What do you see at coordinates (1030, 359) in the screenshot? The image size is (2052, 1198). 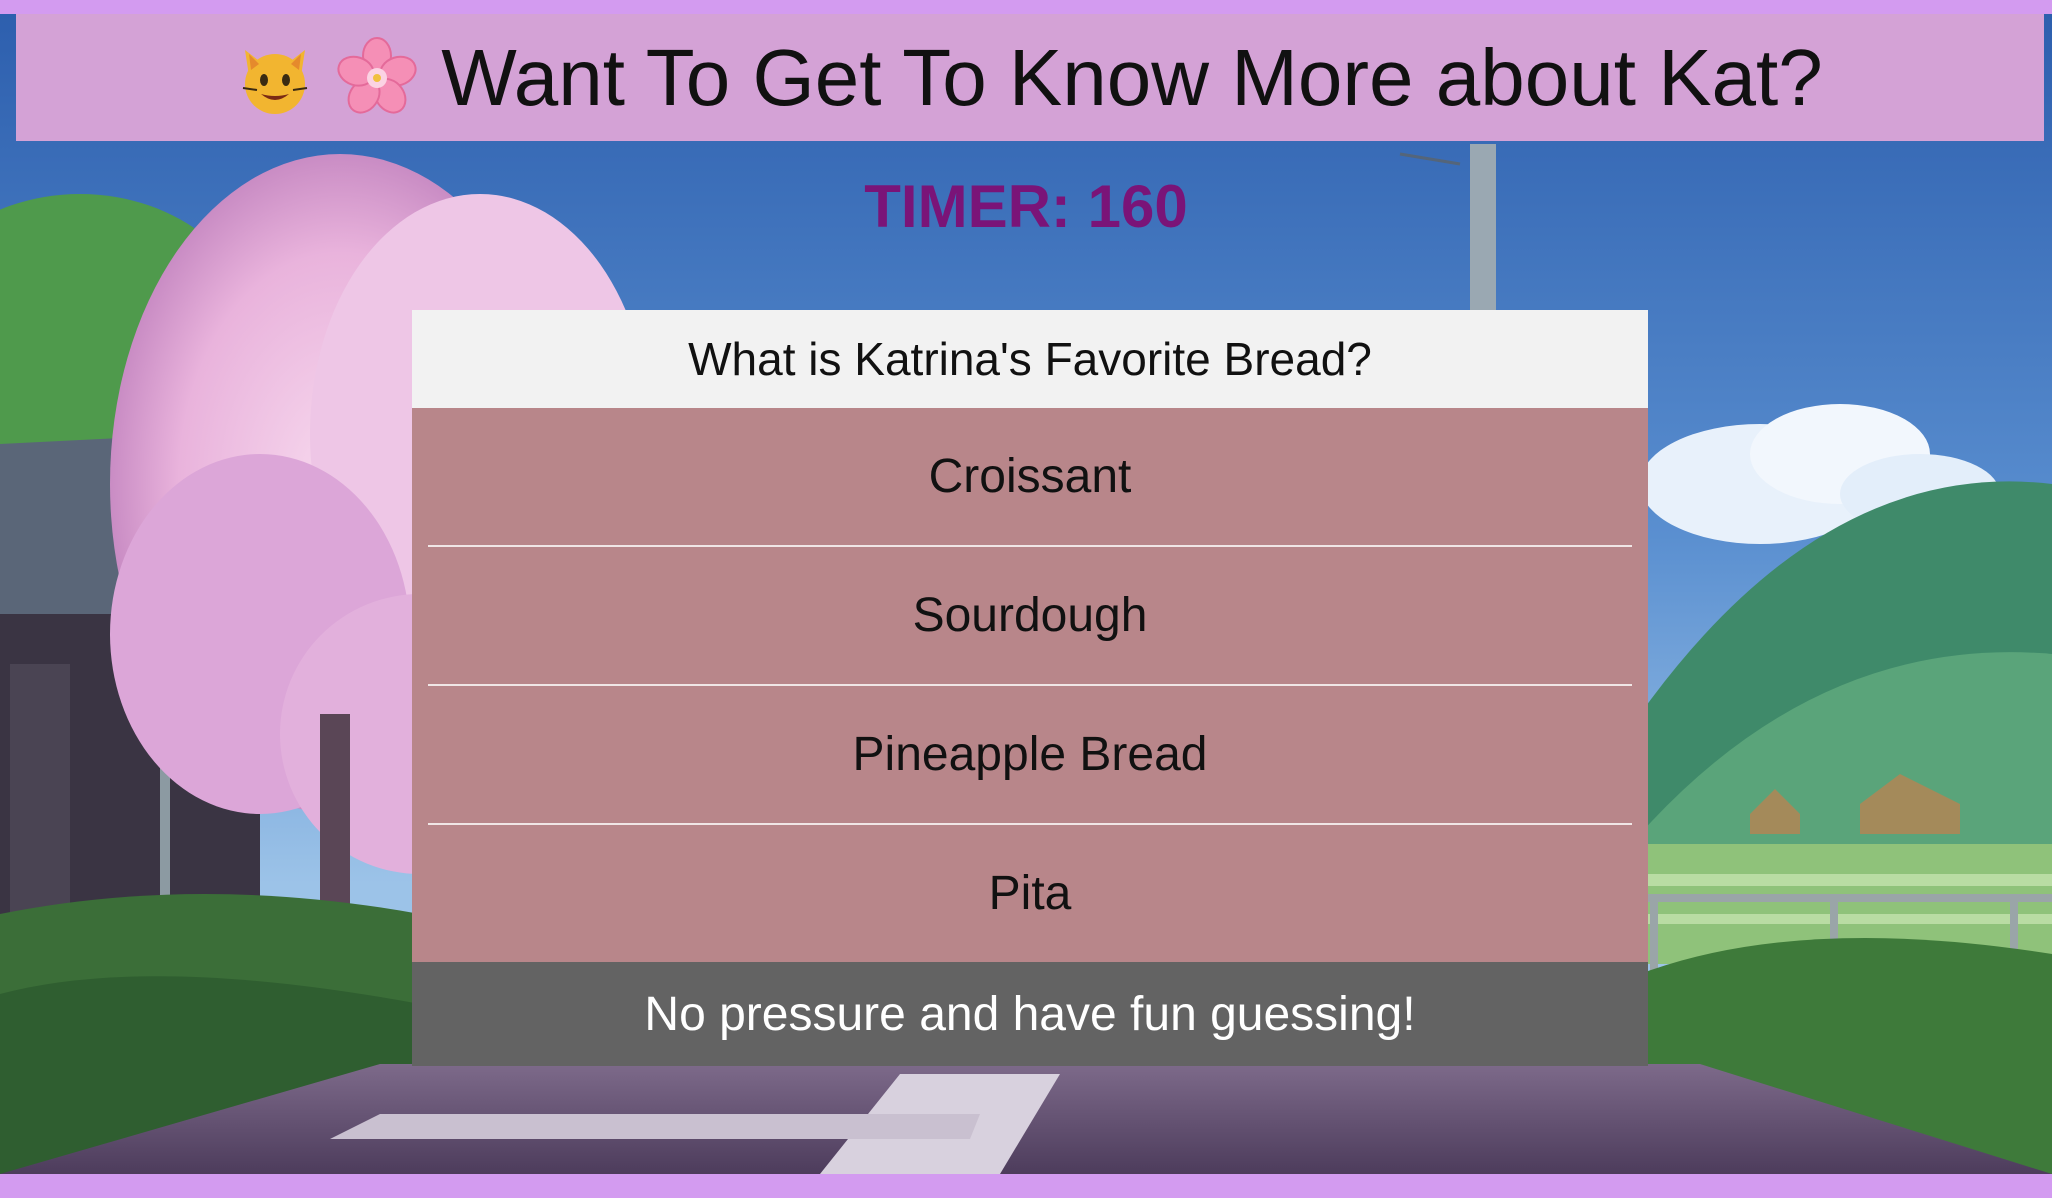 I see `question-text: What is Katrina's Favorite Bread?` at bounding box center [1030, 359].